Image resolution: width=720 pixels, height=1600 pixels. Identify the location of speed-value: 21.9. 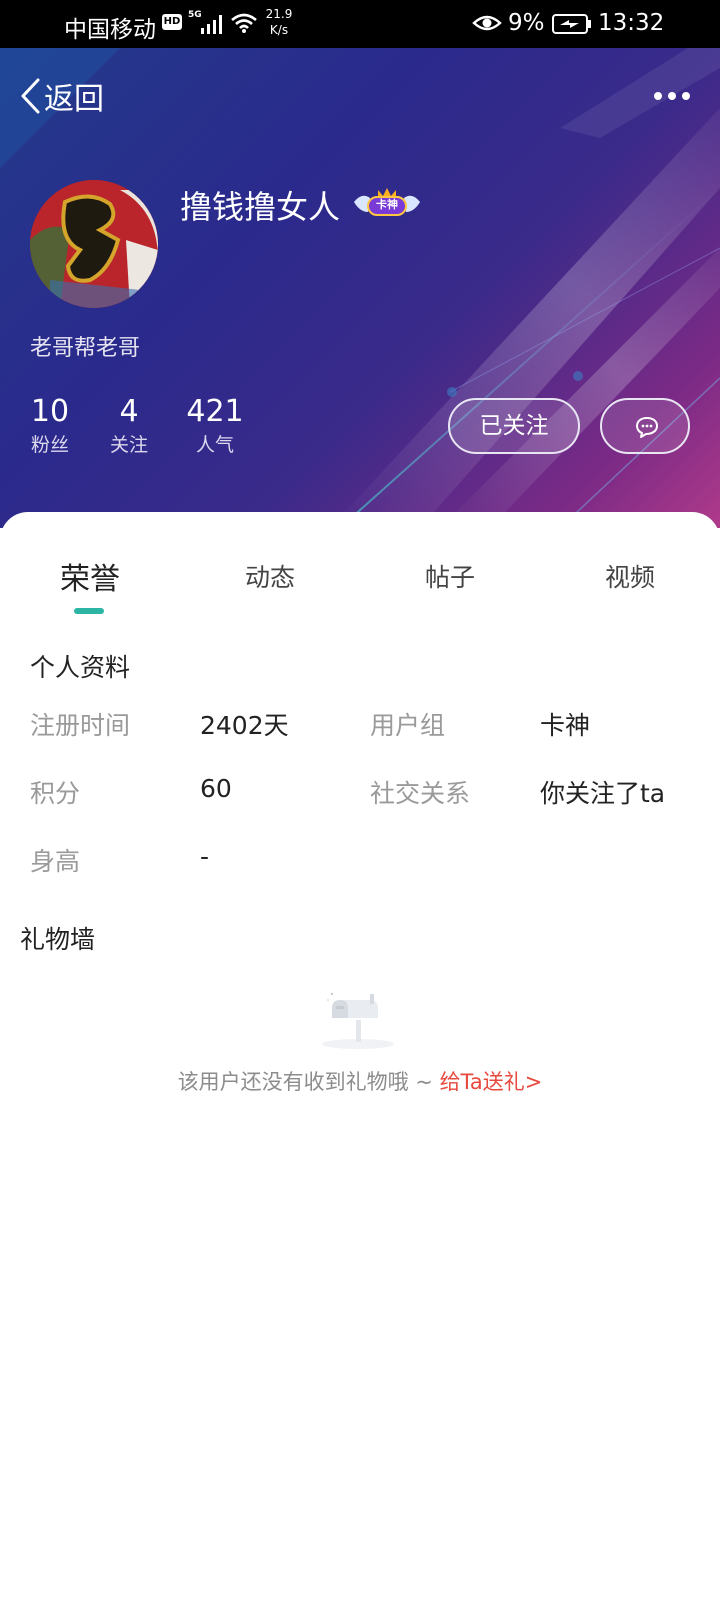
(279, 14).